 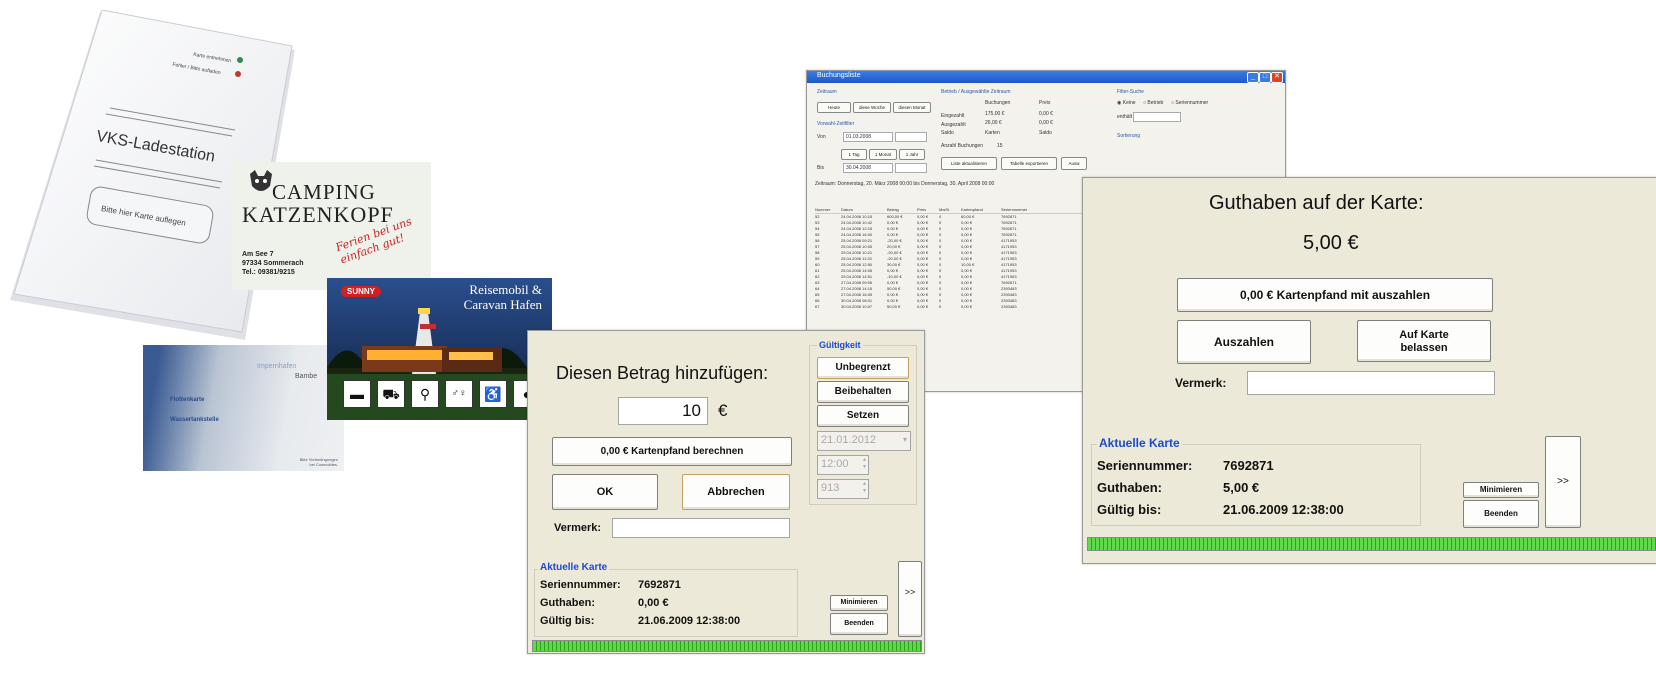 I want to click on validity-date-picker: 21.01.2012 ▾, so click(x=864, y=441).